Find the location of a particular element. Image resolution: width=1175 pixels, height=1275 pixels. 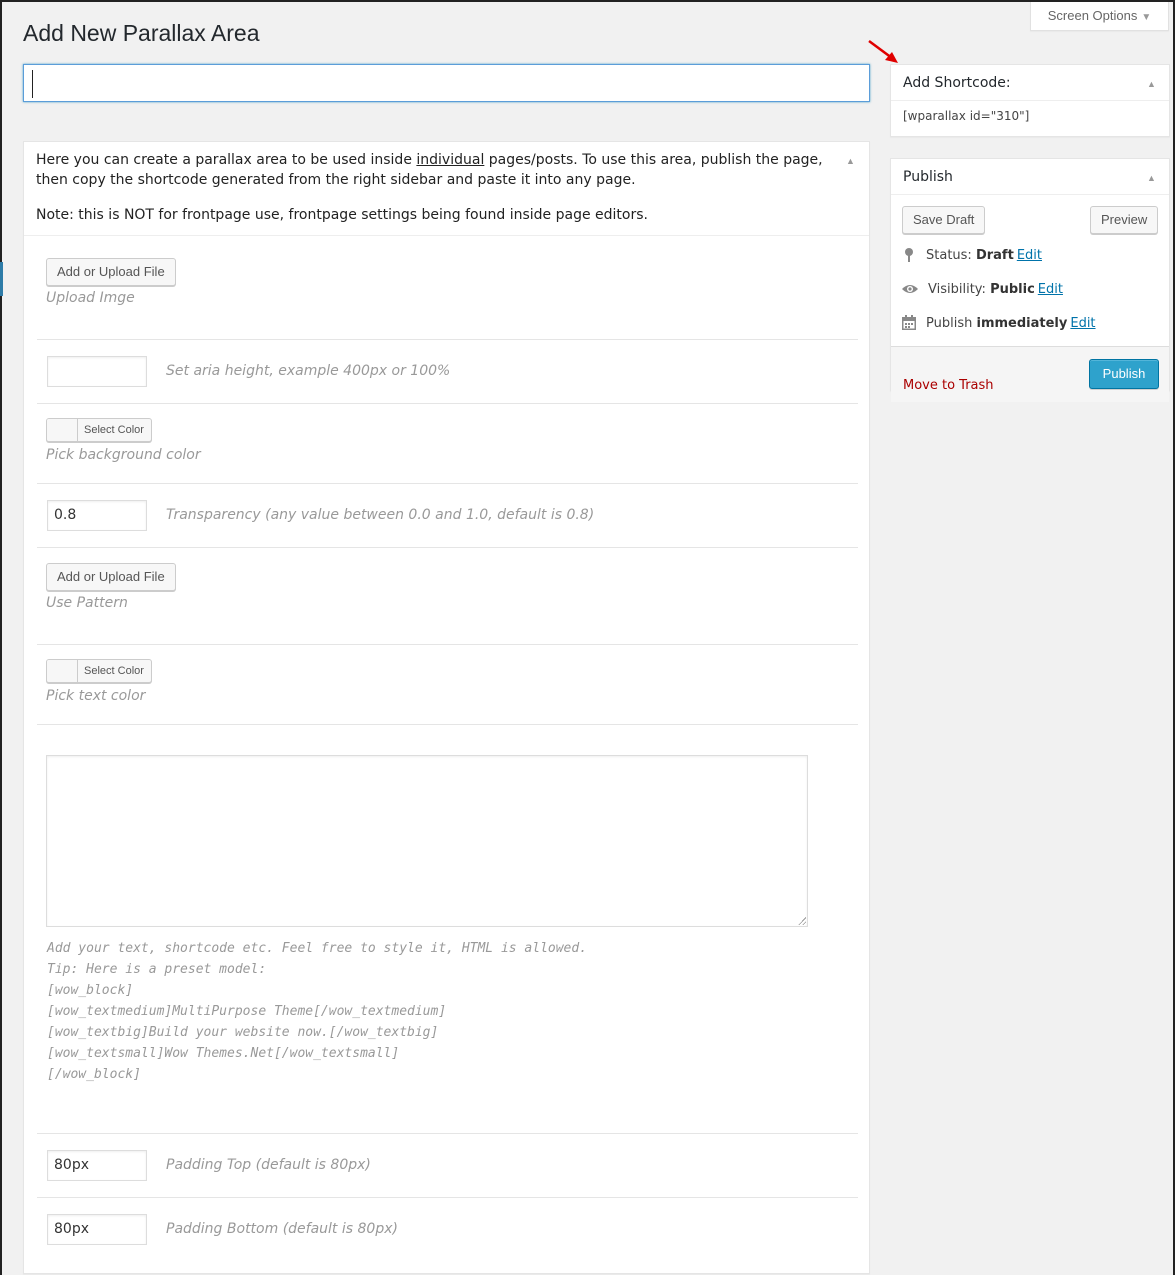

caret-down-icon: ▼ is located at coordinates (1146, 17).